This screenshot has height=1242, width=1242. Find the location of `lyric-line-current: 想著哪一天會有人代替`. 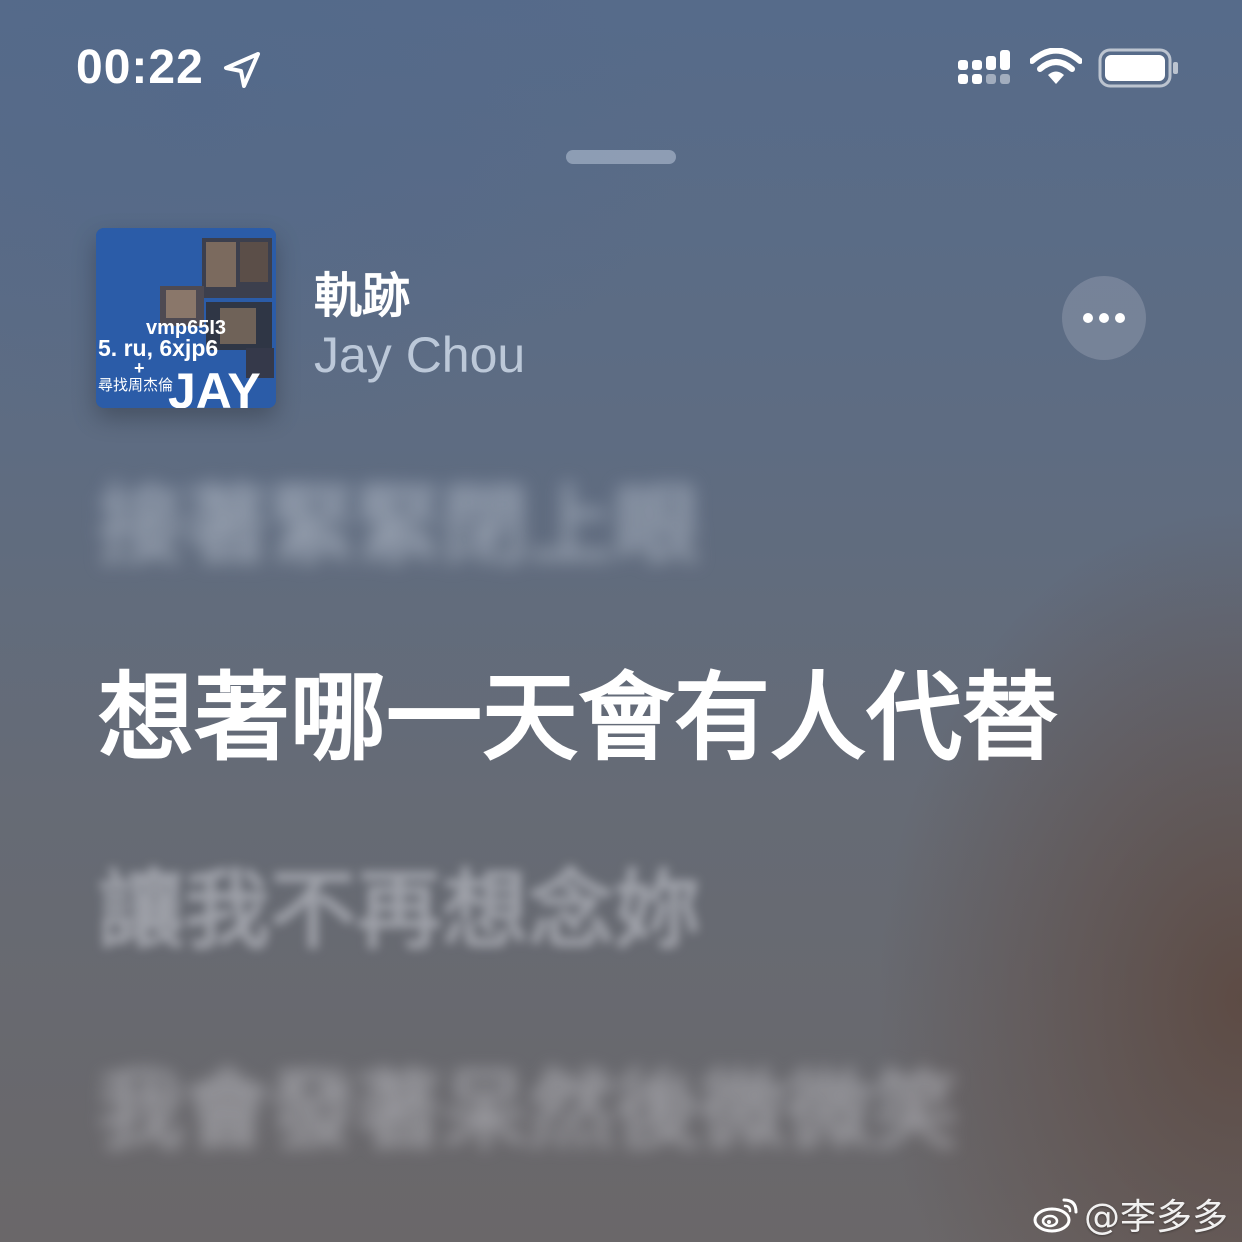

lyric-line-current: 想著哪一天會有人代替 is located at coordinates (578, 709).